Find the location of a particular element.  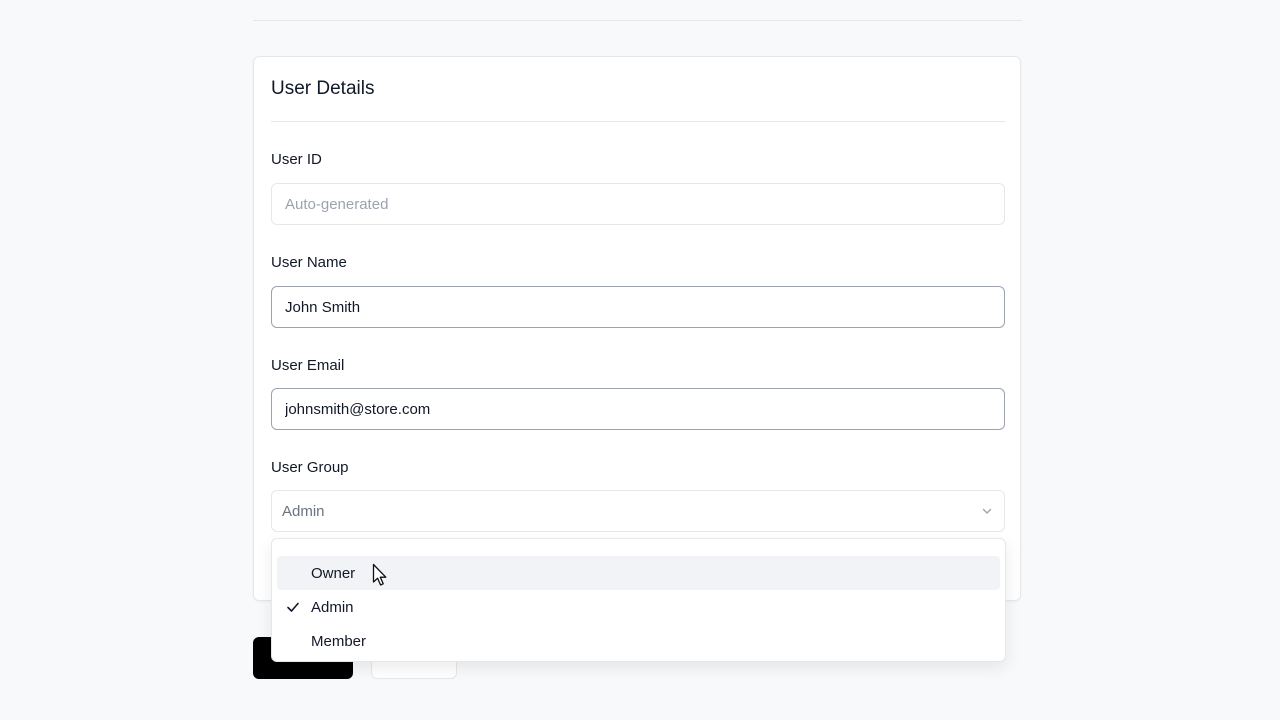

user-id-label: User ID is located at coordinates (296, 159).